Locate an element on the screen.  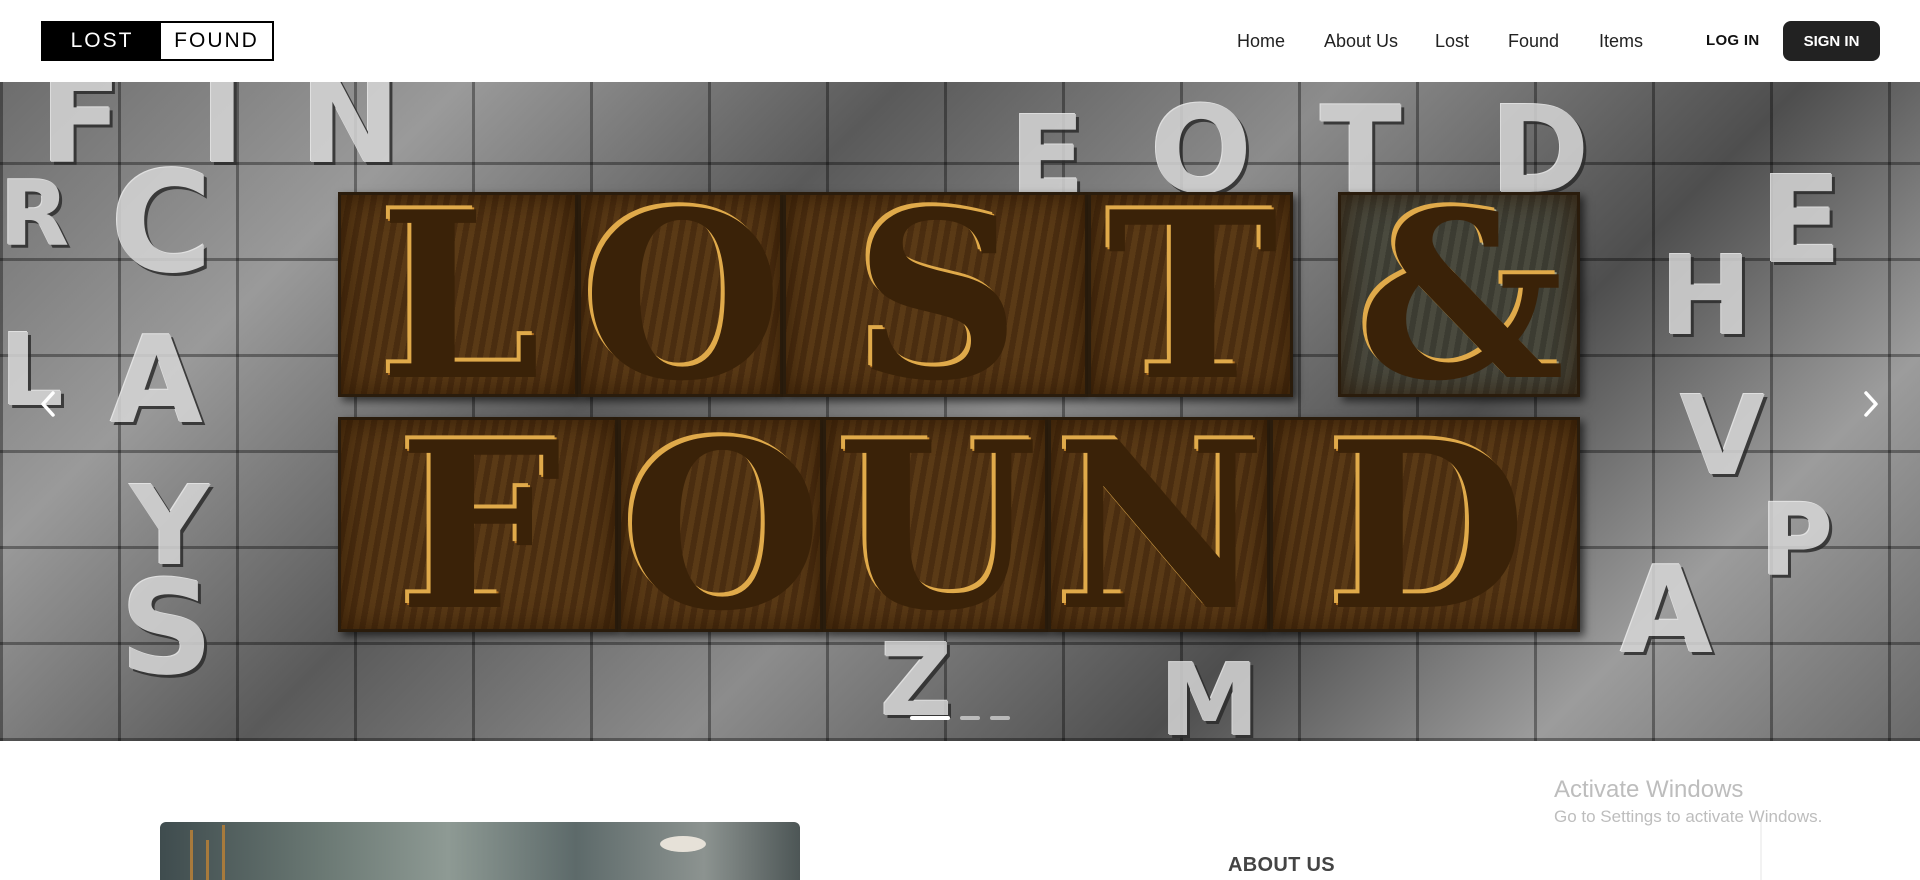
logo-found-part: FOUND is located at coordinates (216, 41).